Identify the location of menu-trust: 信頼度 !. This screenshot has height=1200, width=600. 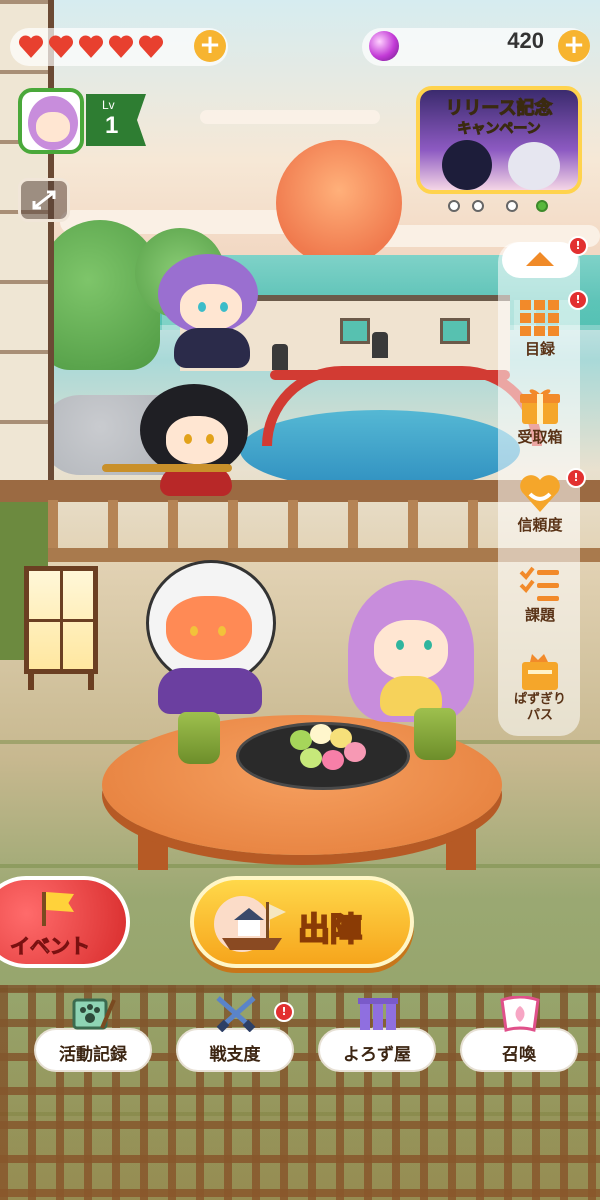
(543, 511).